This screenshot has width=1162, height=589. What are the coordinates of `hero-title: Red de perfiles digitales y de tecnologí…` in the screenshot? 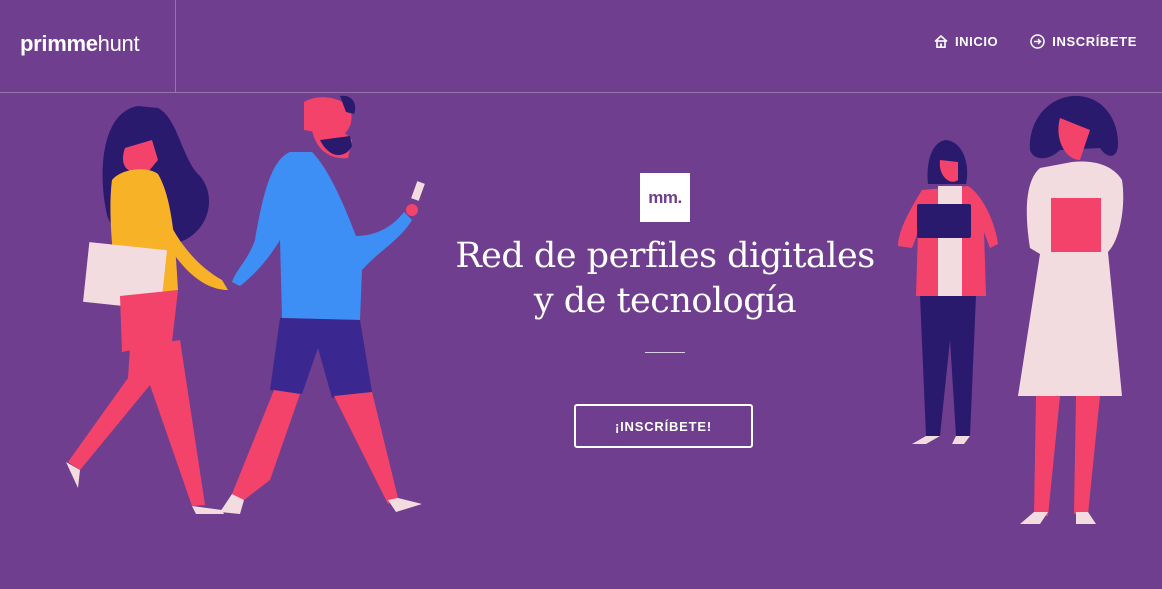 It's located at (665, 279).